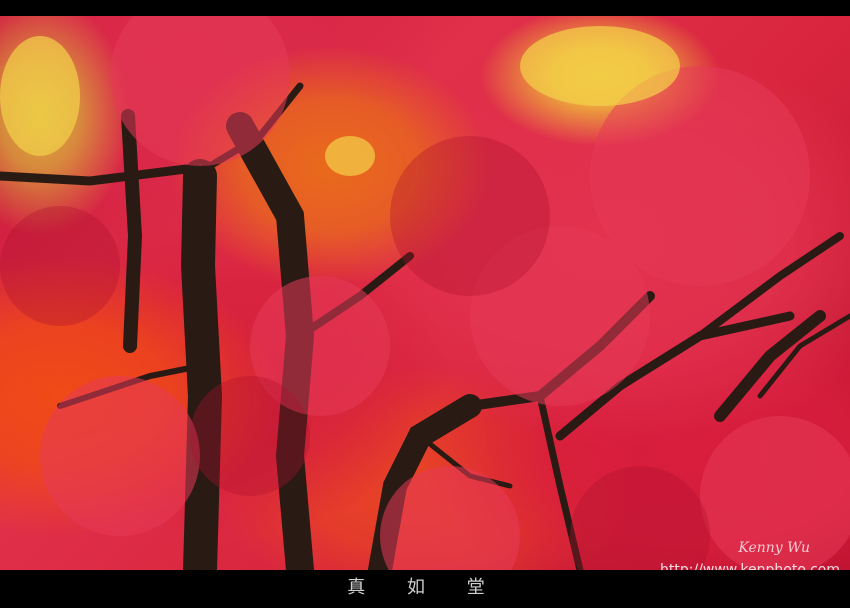 The width and height of the screenshot is (850, 608). Describe the element at coordinates (774, 548) in the screenshot. I see `photographer-signature: Kenny Wu` at that location.